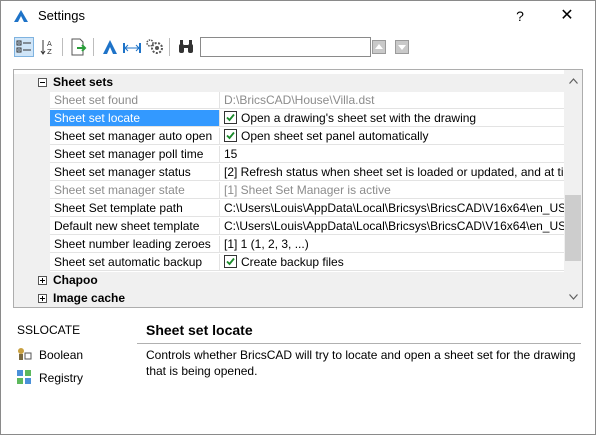  I want to click on property-name: Sheet set locate, so click(135, 118).